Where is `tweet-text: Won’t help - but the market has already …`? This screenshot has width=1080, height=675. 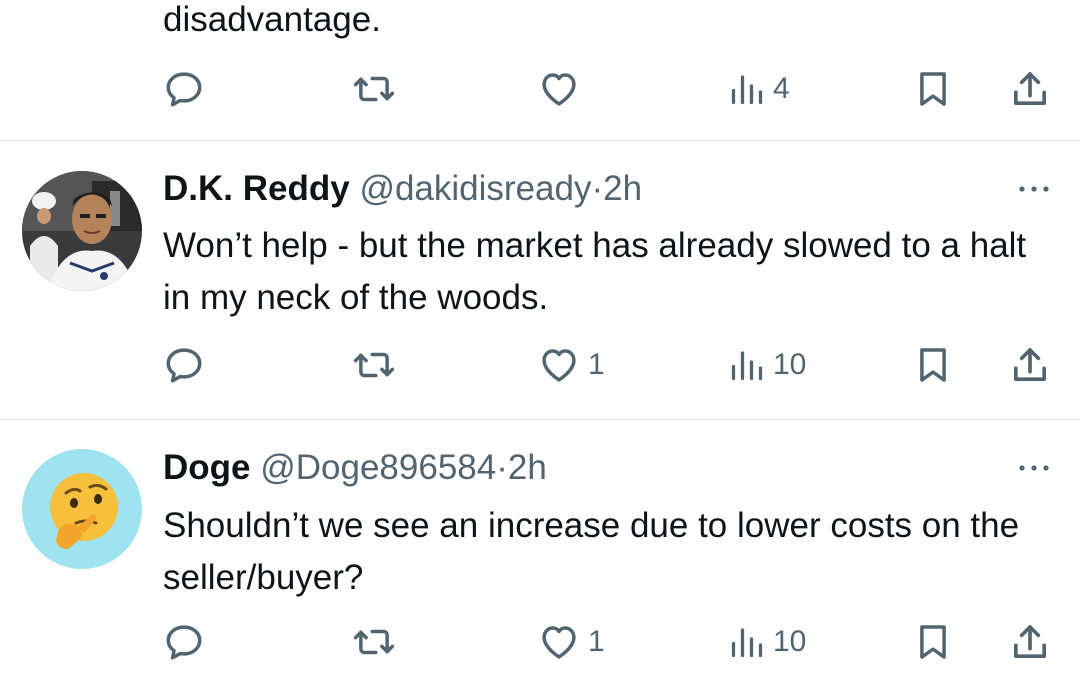
tweet-text: Won’t help - but the market has already … is located at coordinates (595, 271).